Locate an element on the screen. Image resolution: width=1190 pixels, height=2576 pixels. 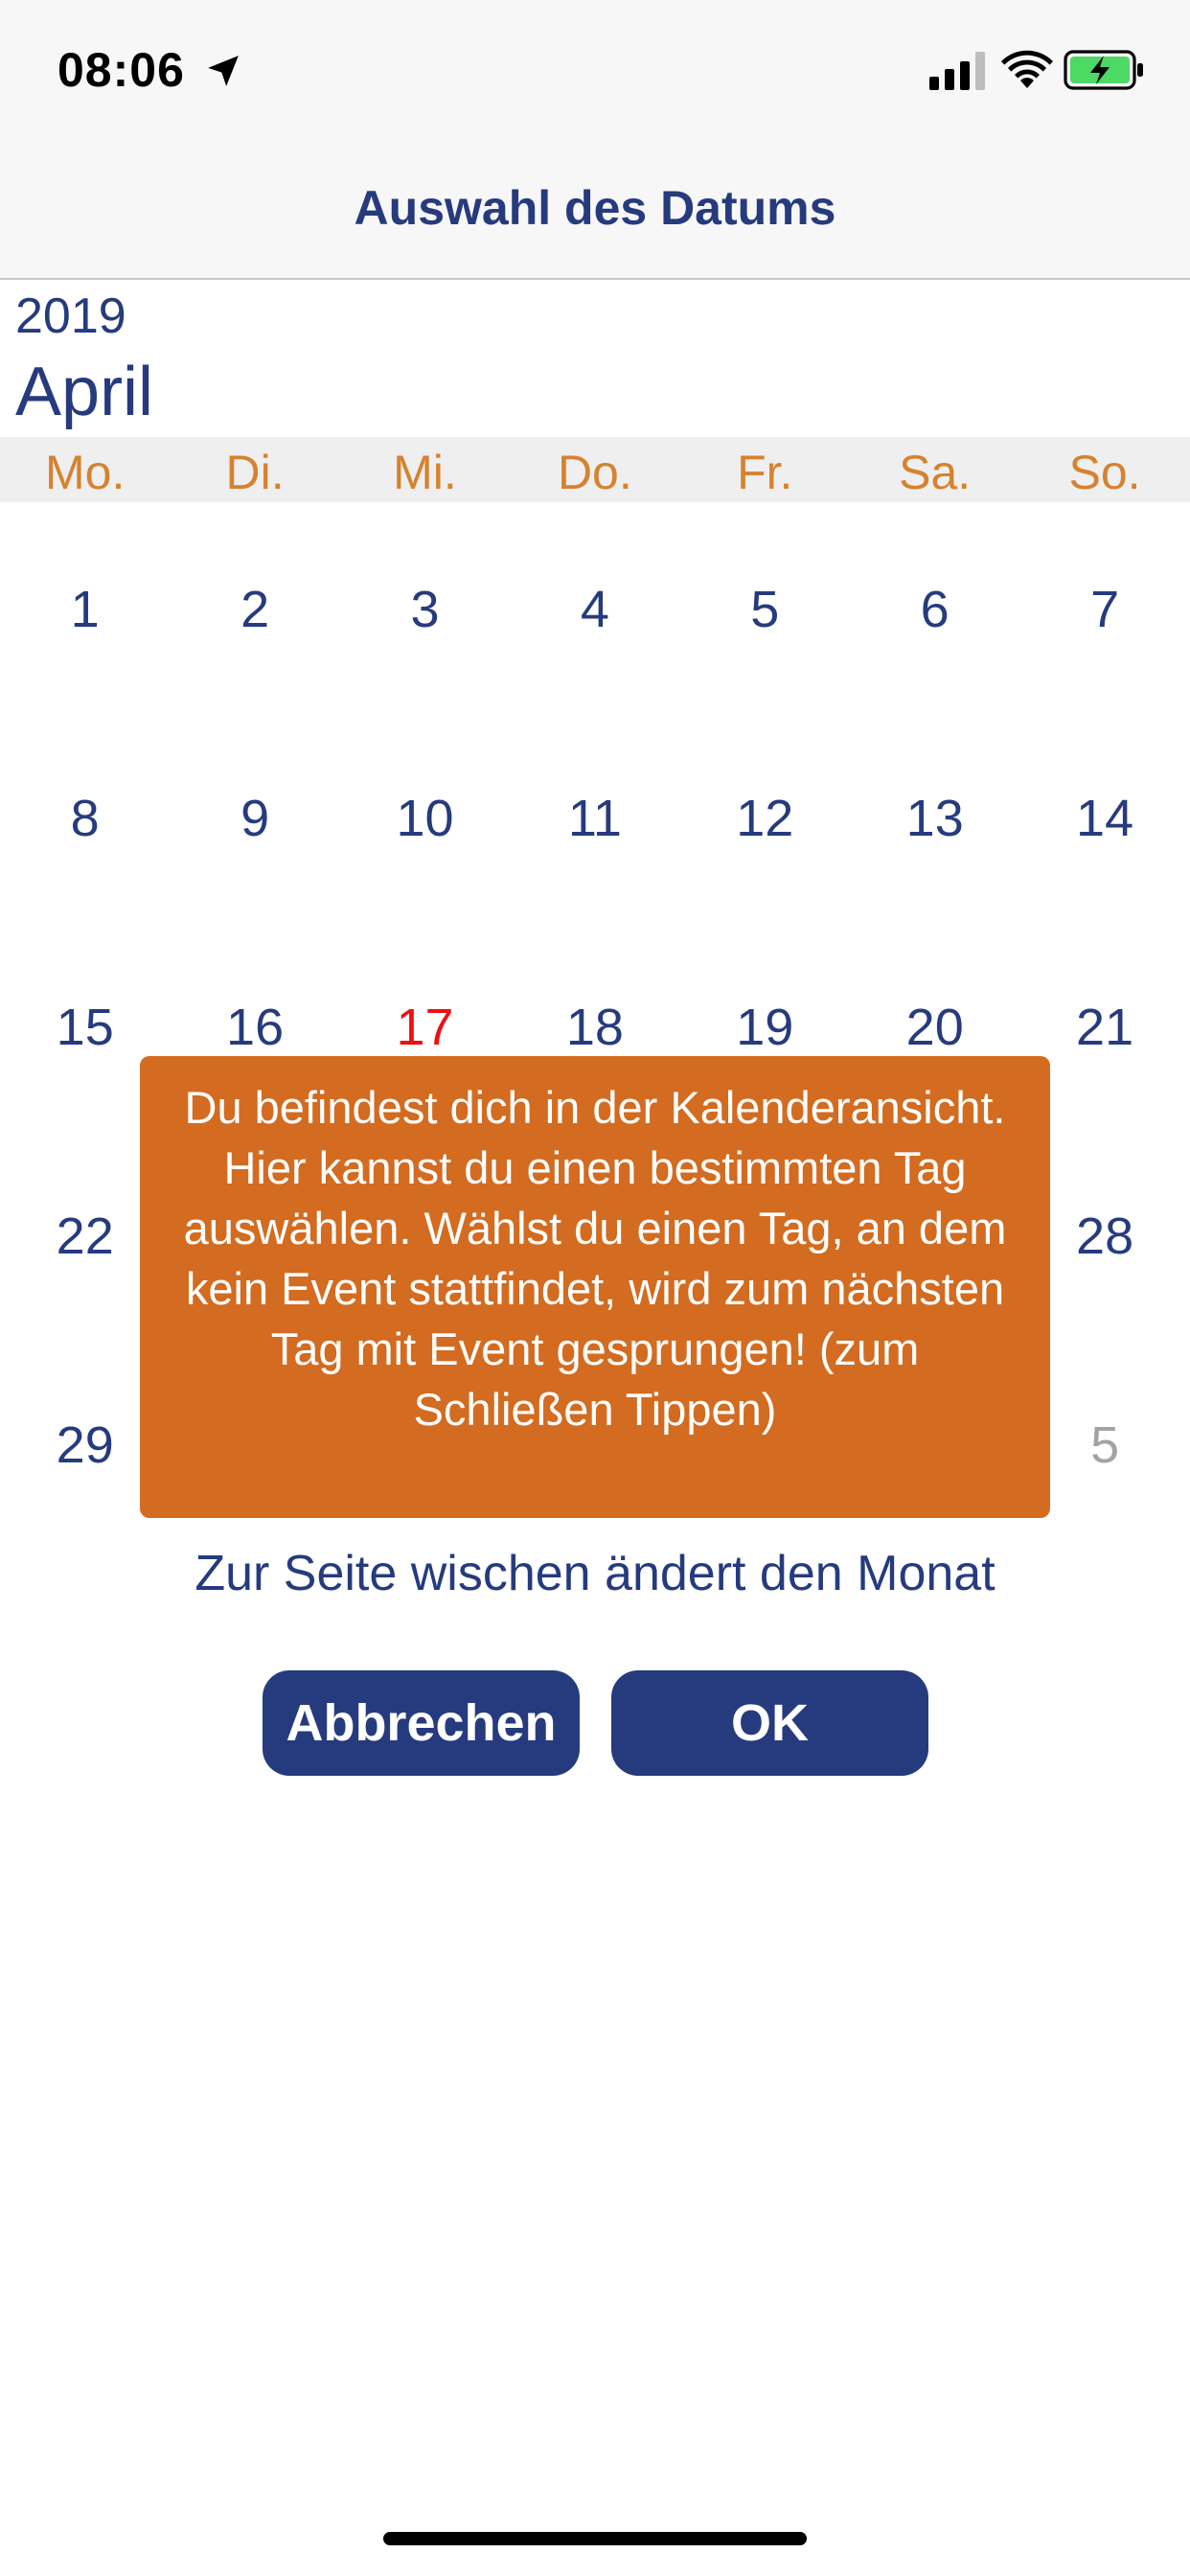
calendar-day: 5 is located at coordinates (765, 609).